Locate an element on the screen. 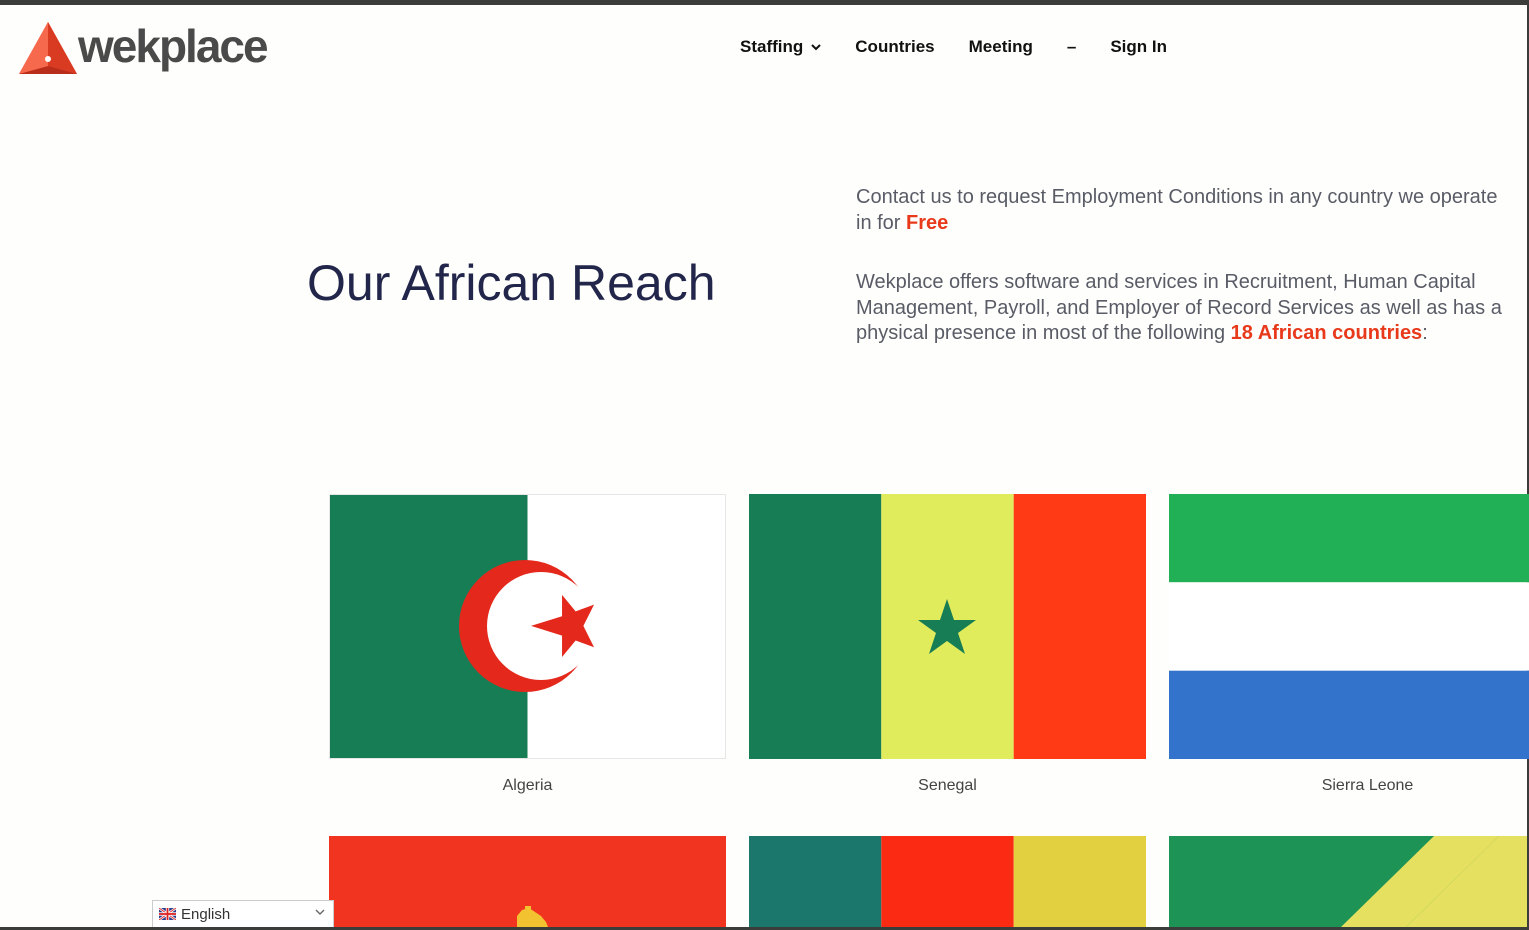 The image size is (1529, 930). country-name-algeria: Algeria is located at coordinates (527, 785).